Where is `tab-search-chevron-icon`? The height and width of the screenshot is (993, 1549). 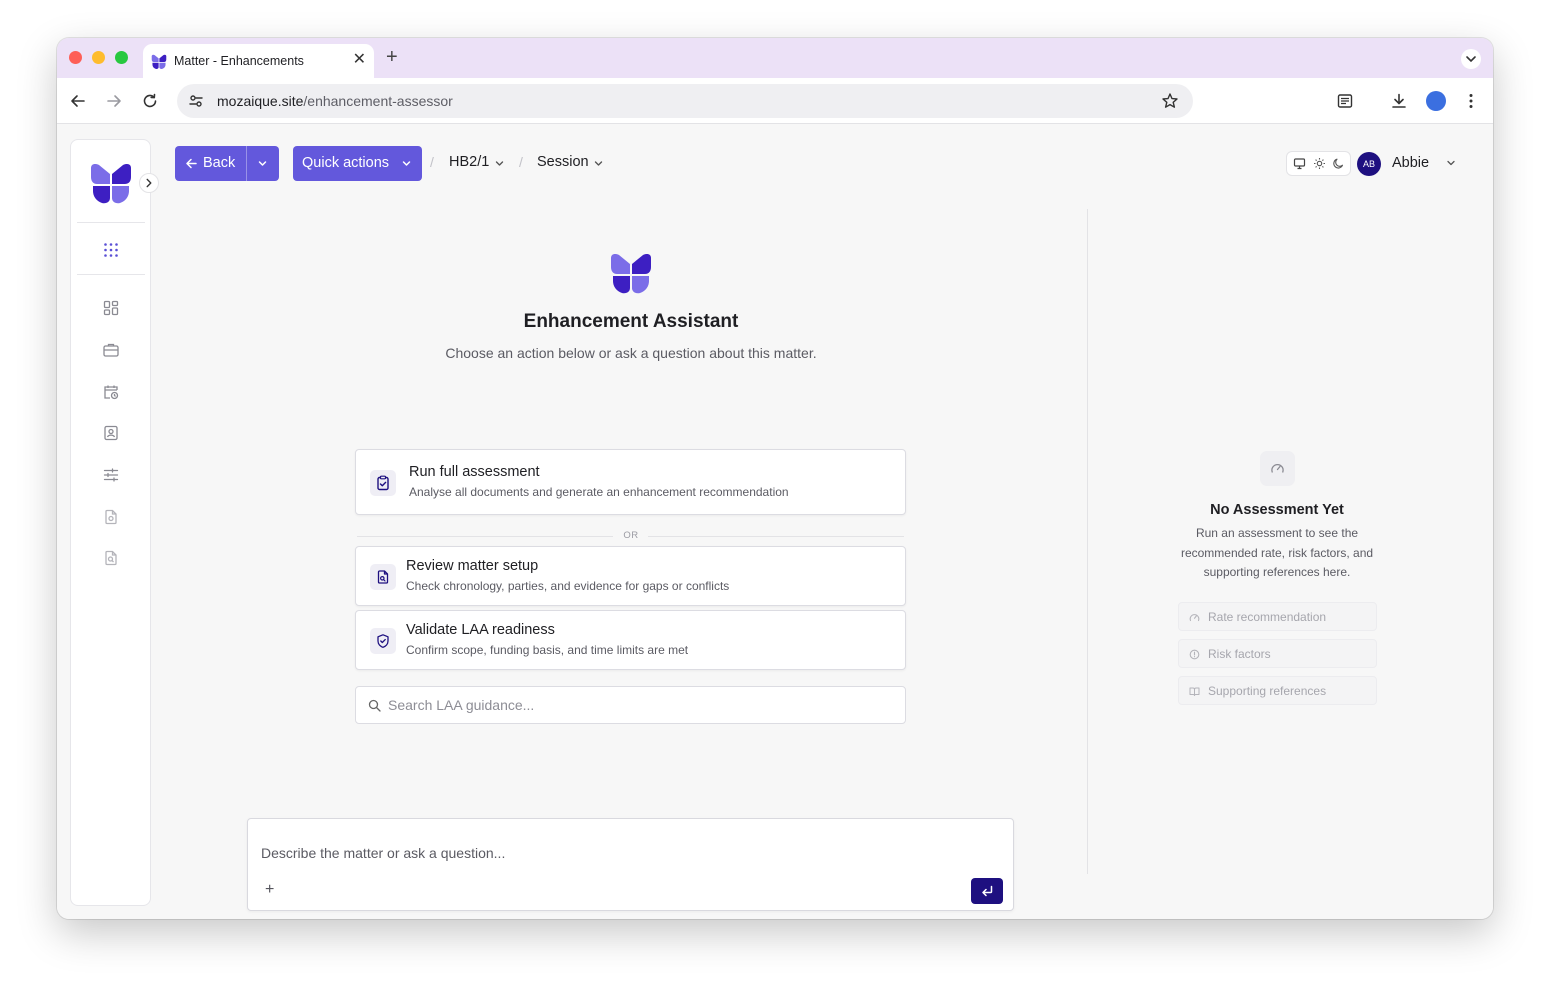 tab-search-chevron-icon is located at coordinates (1471, 59).